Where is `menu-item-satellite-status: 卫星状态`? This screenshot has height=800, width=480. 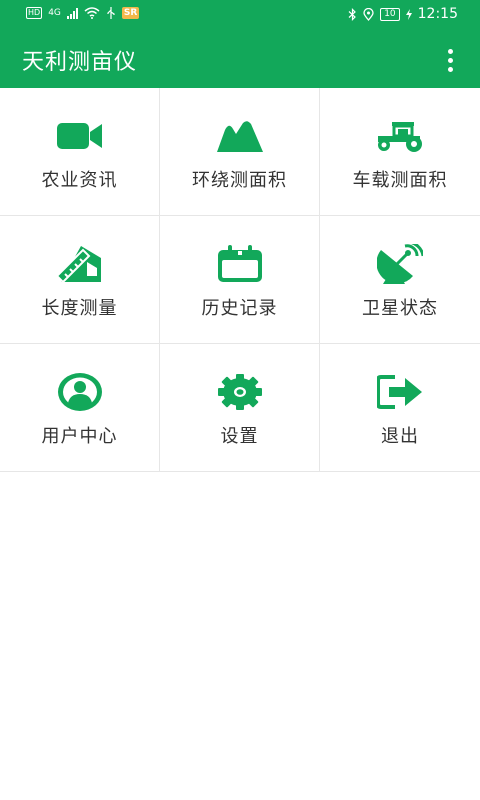 menu-item-satellite-status: 卫星状态 is located at coordinates (400, 280).